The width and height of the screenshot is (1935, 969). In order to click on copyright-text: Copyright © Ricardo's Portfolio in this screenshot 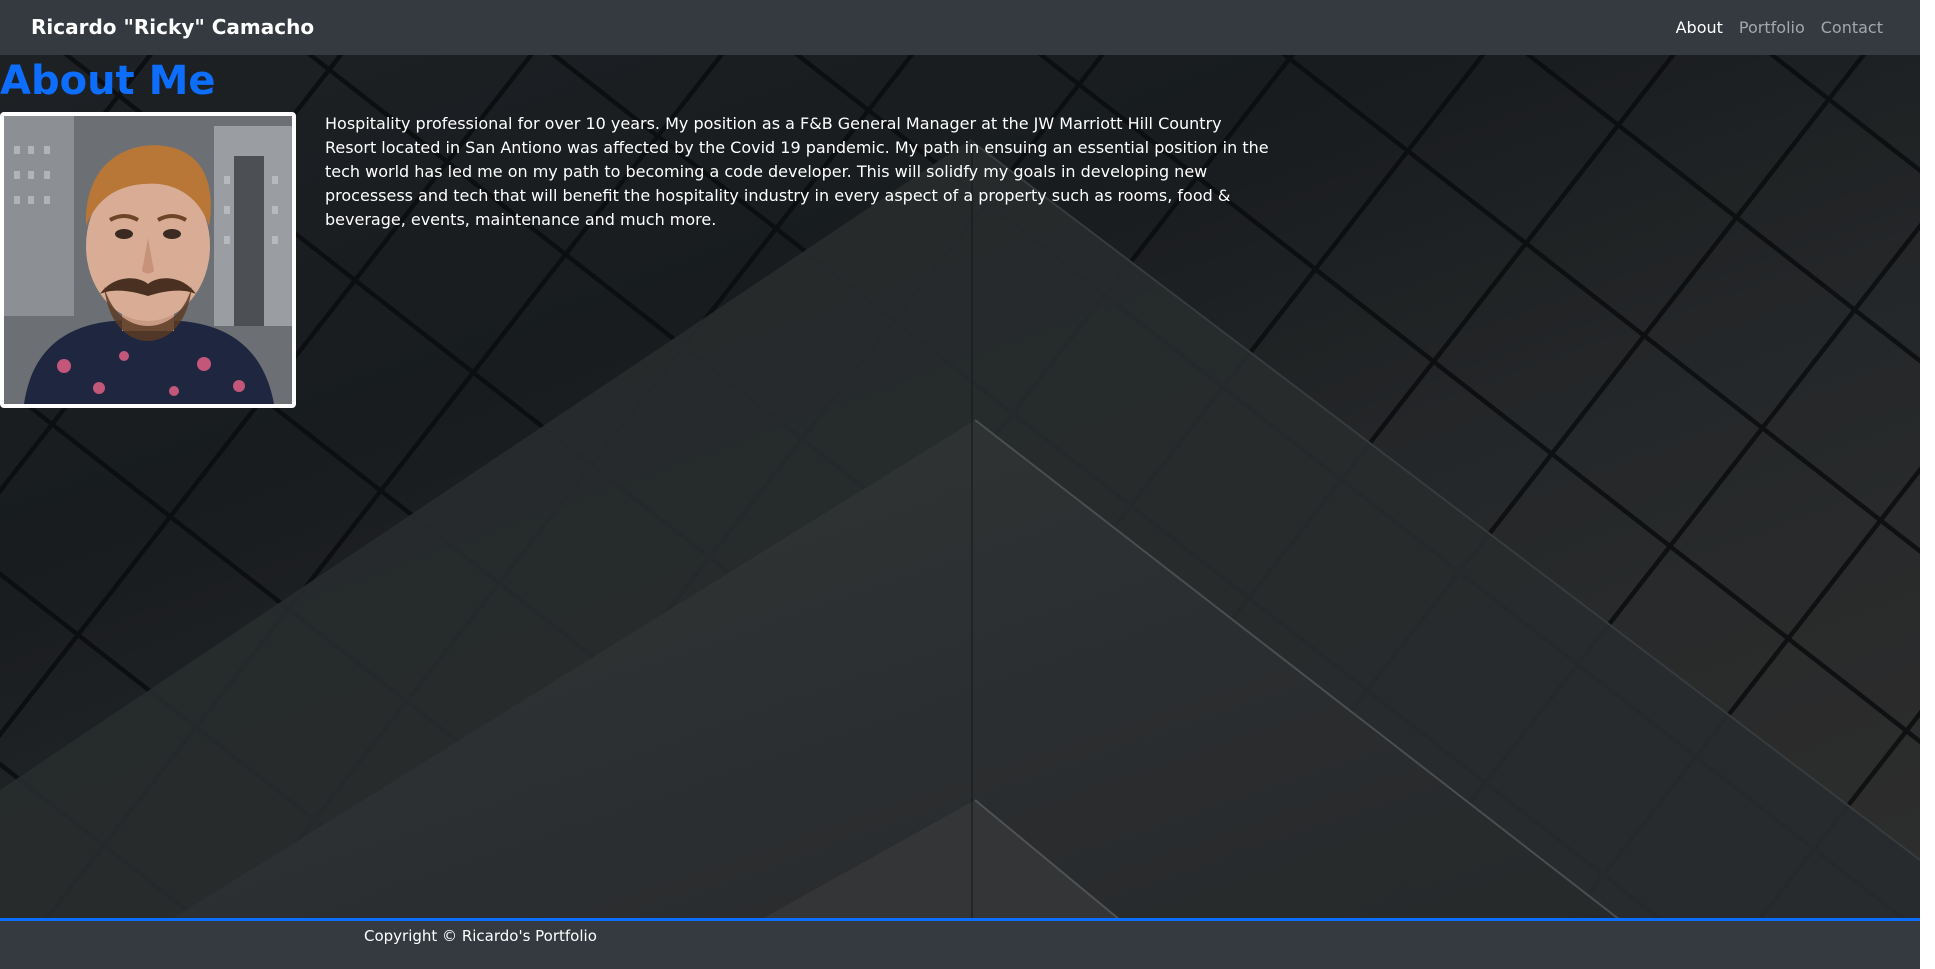, I will do `click(480, 936)`.